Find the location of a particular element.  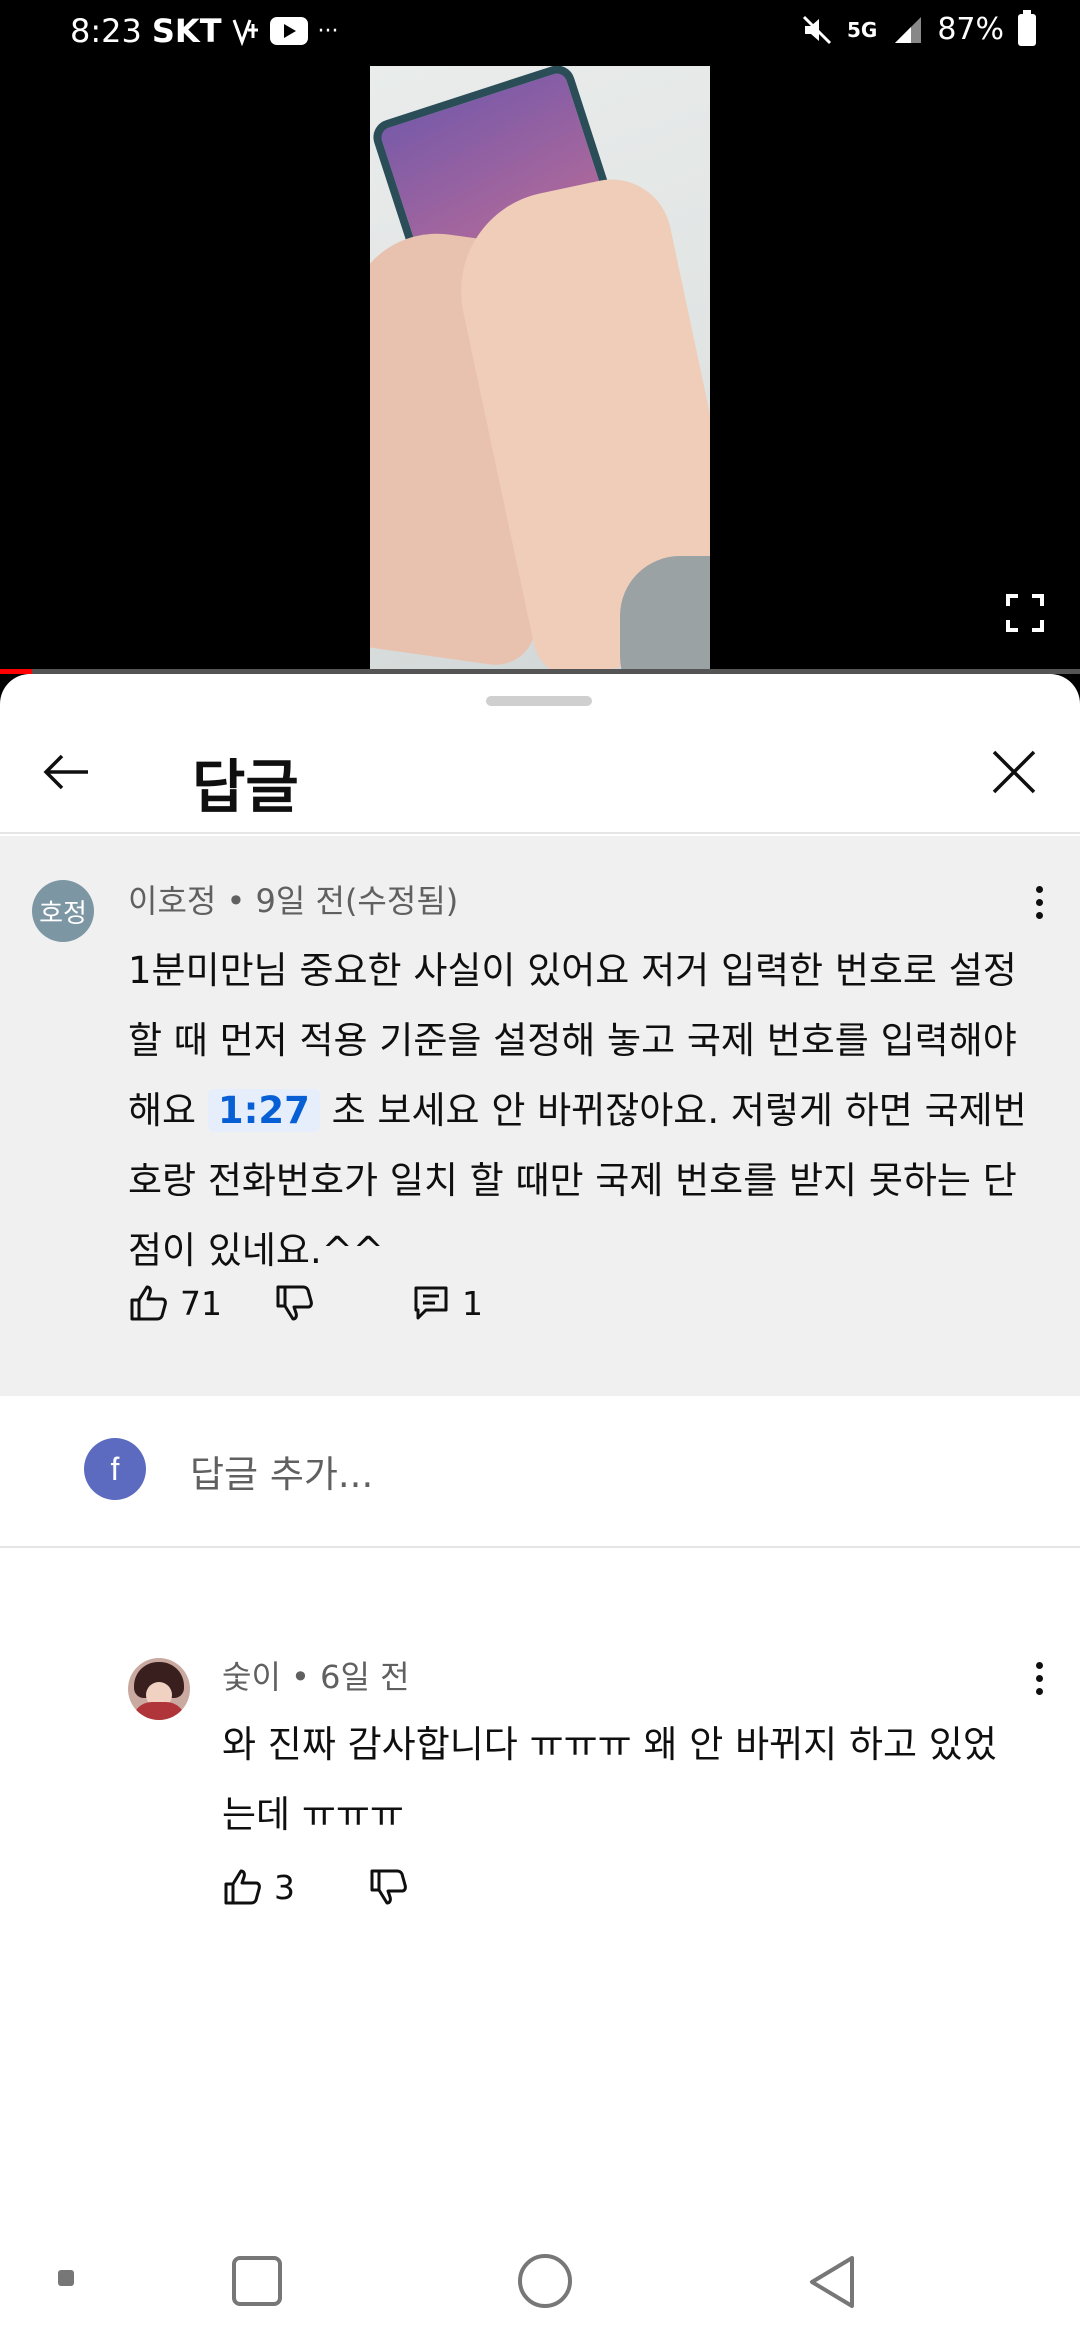

avatar is located at coordinates (159, 1689).